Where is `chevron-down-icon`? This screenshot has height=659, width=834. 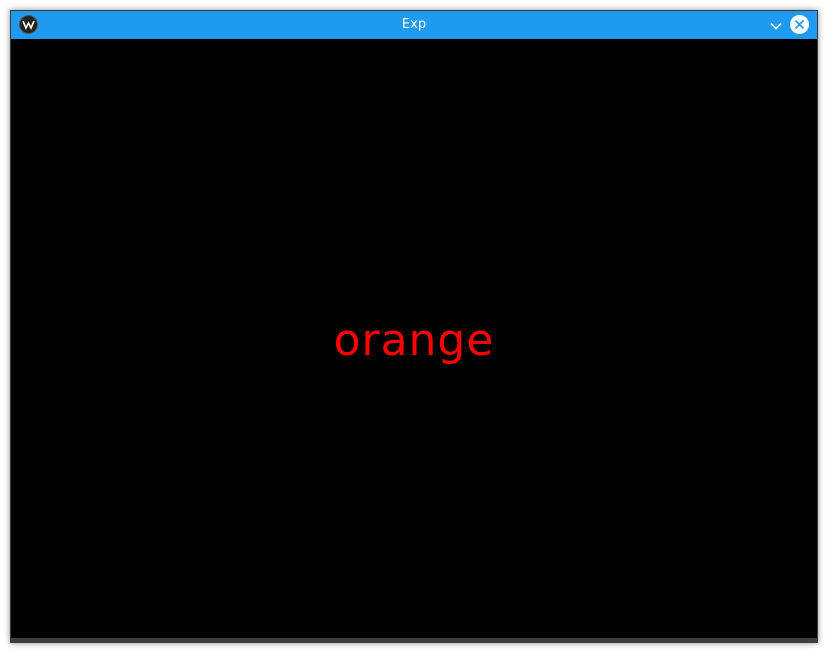 chevron-down-icon is located at coordinates (776, 25).